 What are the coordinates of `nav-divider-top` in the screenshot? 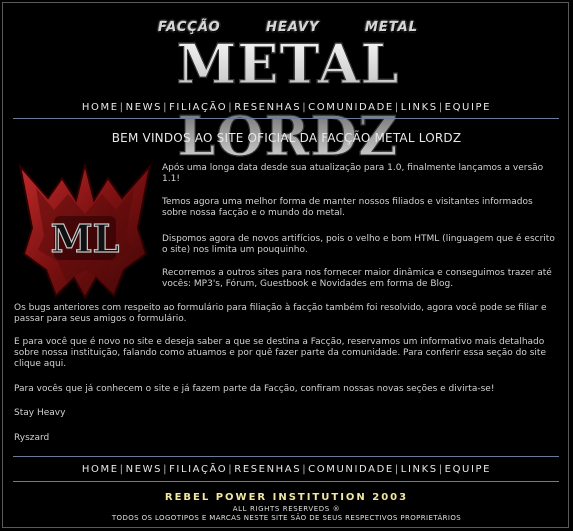 It's located at (286, 118).